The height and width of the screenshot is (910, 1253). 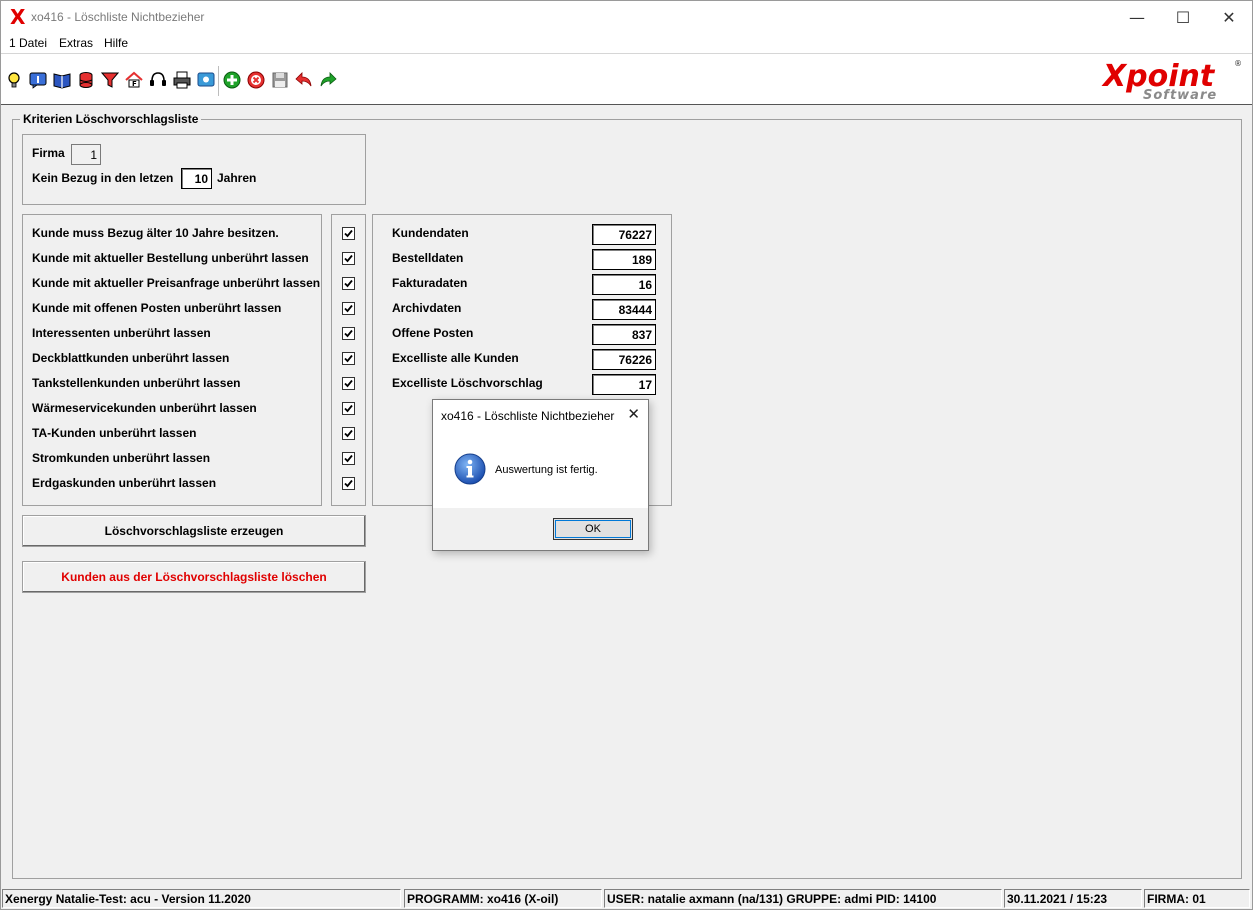 I want to click on criteria-group-title: Kriterien Löschvorschlagsliste, so click(x=111, y=119).